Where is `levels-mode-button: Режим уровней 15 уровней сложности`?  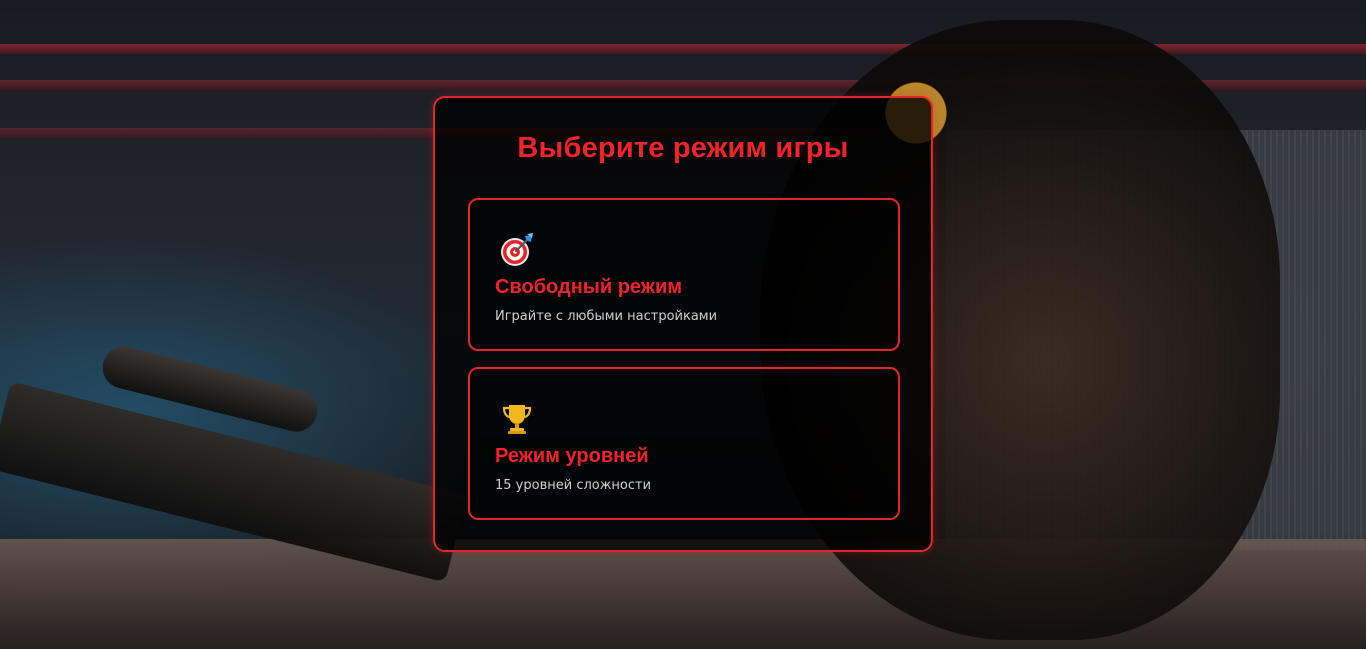 levels-mode-button: Режим уровней 15 уровней сложности is located at coordinates (684, 443).